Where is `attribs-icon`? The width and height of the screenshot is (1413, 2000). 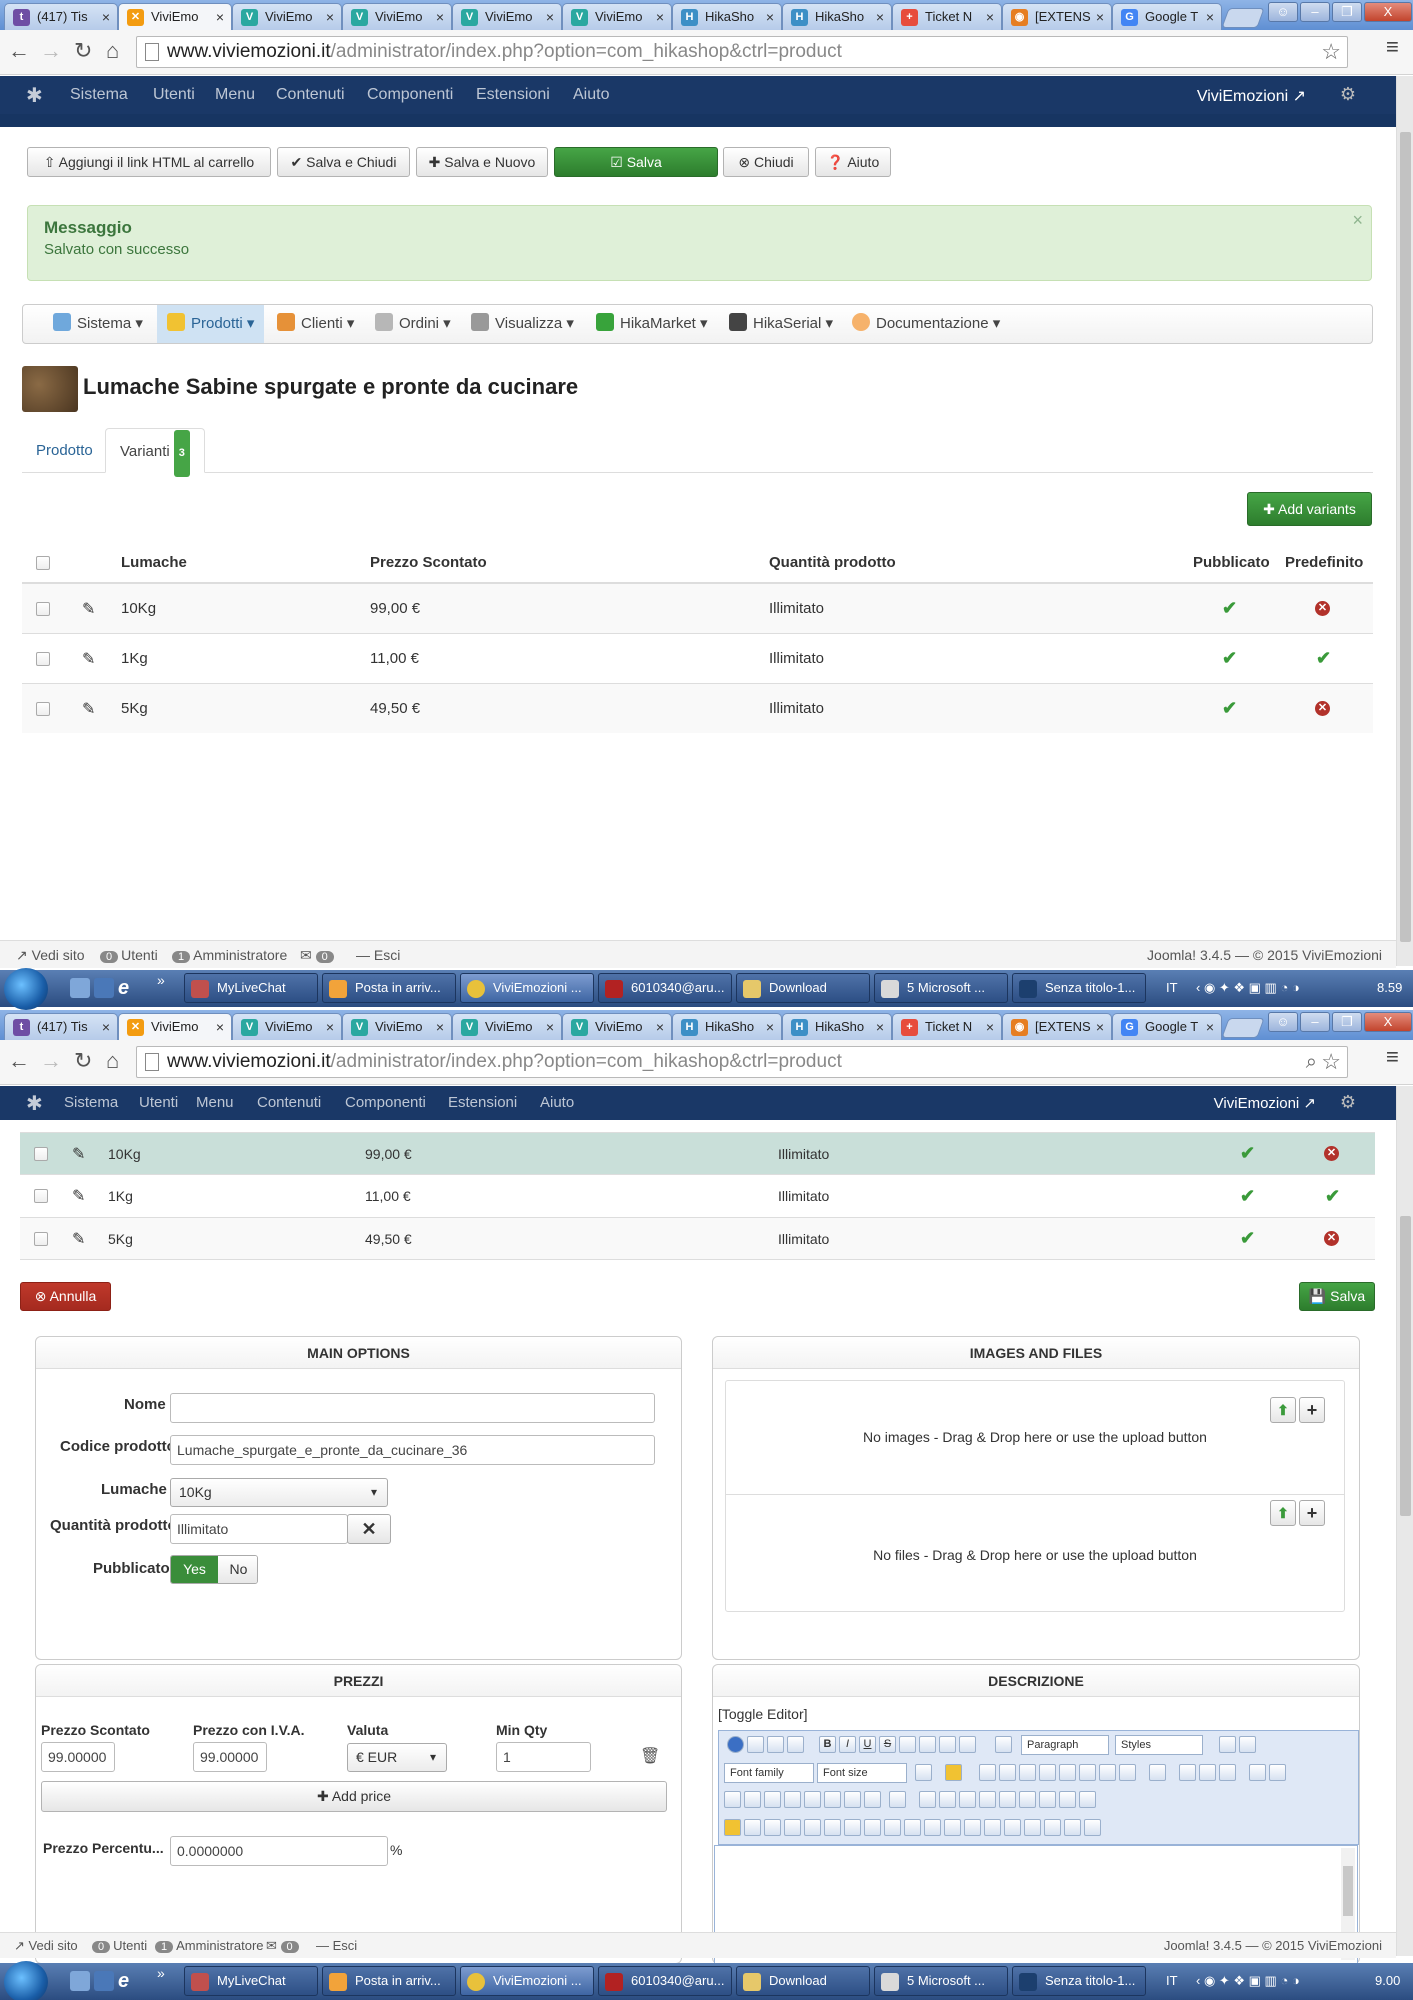 attribs-icon is located at coordinates (912, 1827).